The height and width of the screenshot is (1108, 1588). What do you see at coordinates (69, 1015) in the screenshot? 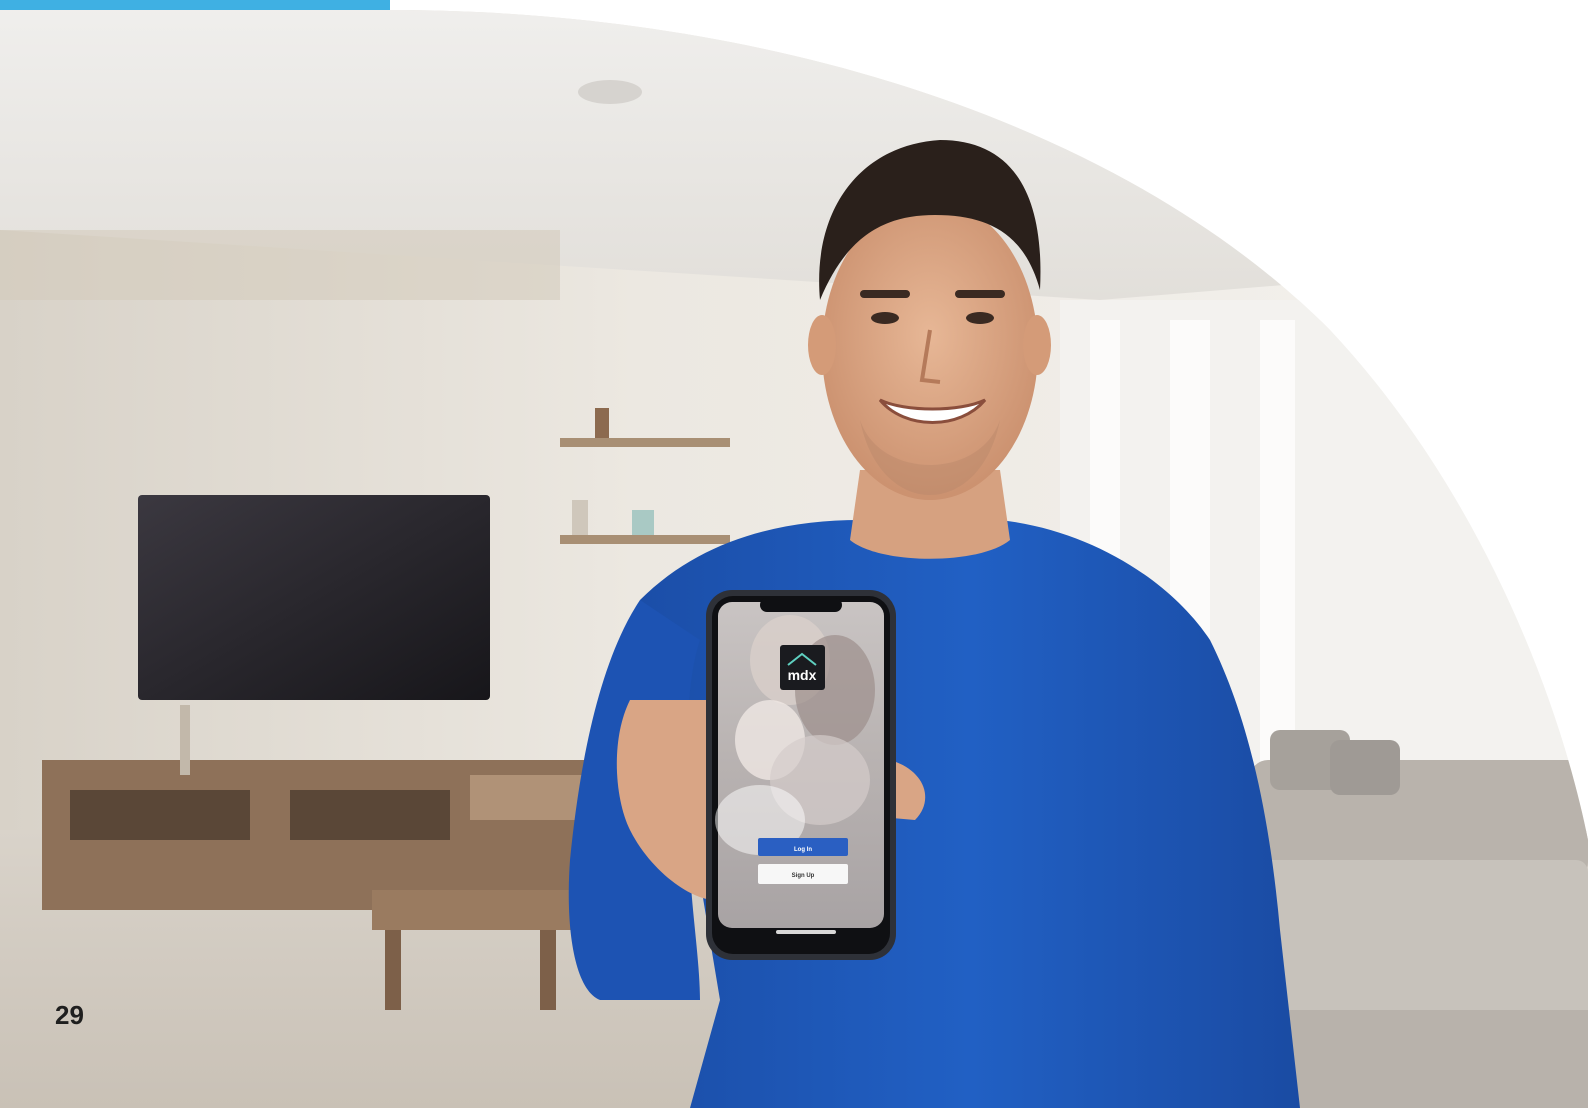
I see `page-number: 29` at bounding box center [69, 1015].